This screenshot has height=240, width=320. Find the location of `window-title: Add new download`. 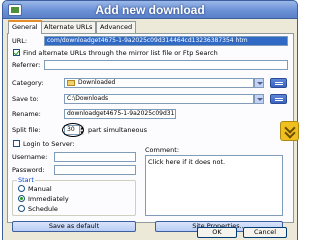

window-title: Add new download is located at coordinates (150, 10).